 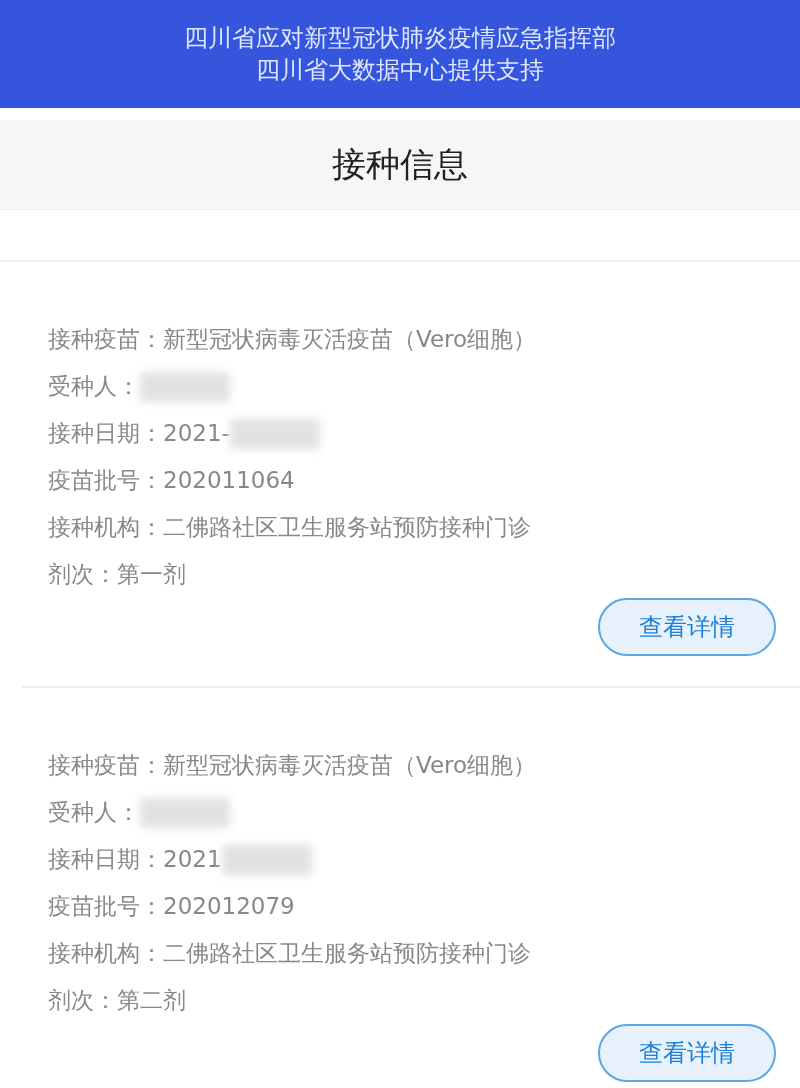 What do you see at coordinates (400, 38) in the screenshot?
I see `banner-text: 四川省应对新型冠状肺炎疫情应急指挥部` at bounding box center [400, 38].